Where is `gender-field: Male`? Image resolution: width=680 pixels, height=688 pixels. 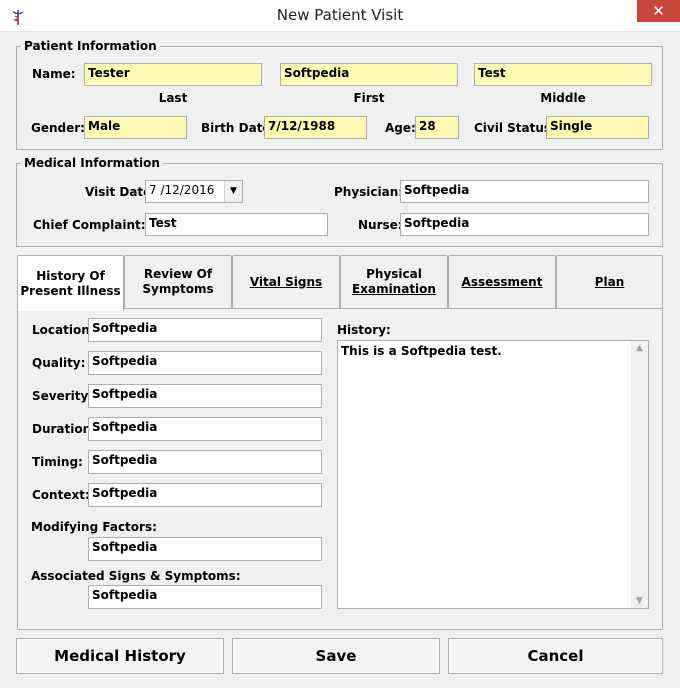 gender-field: Male is located at coordinates (135, 127).